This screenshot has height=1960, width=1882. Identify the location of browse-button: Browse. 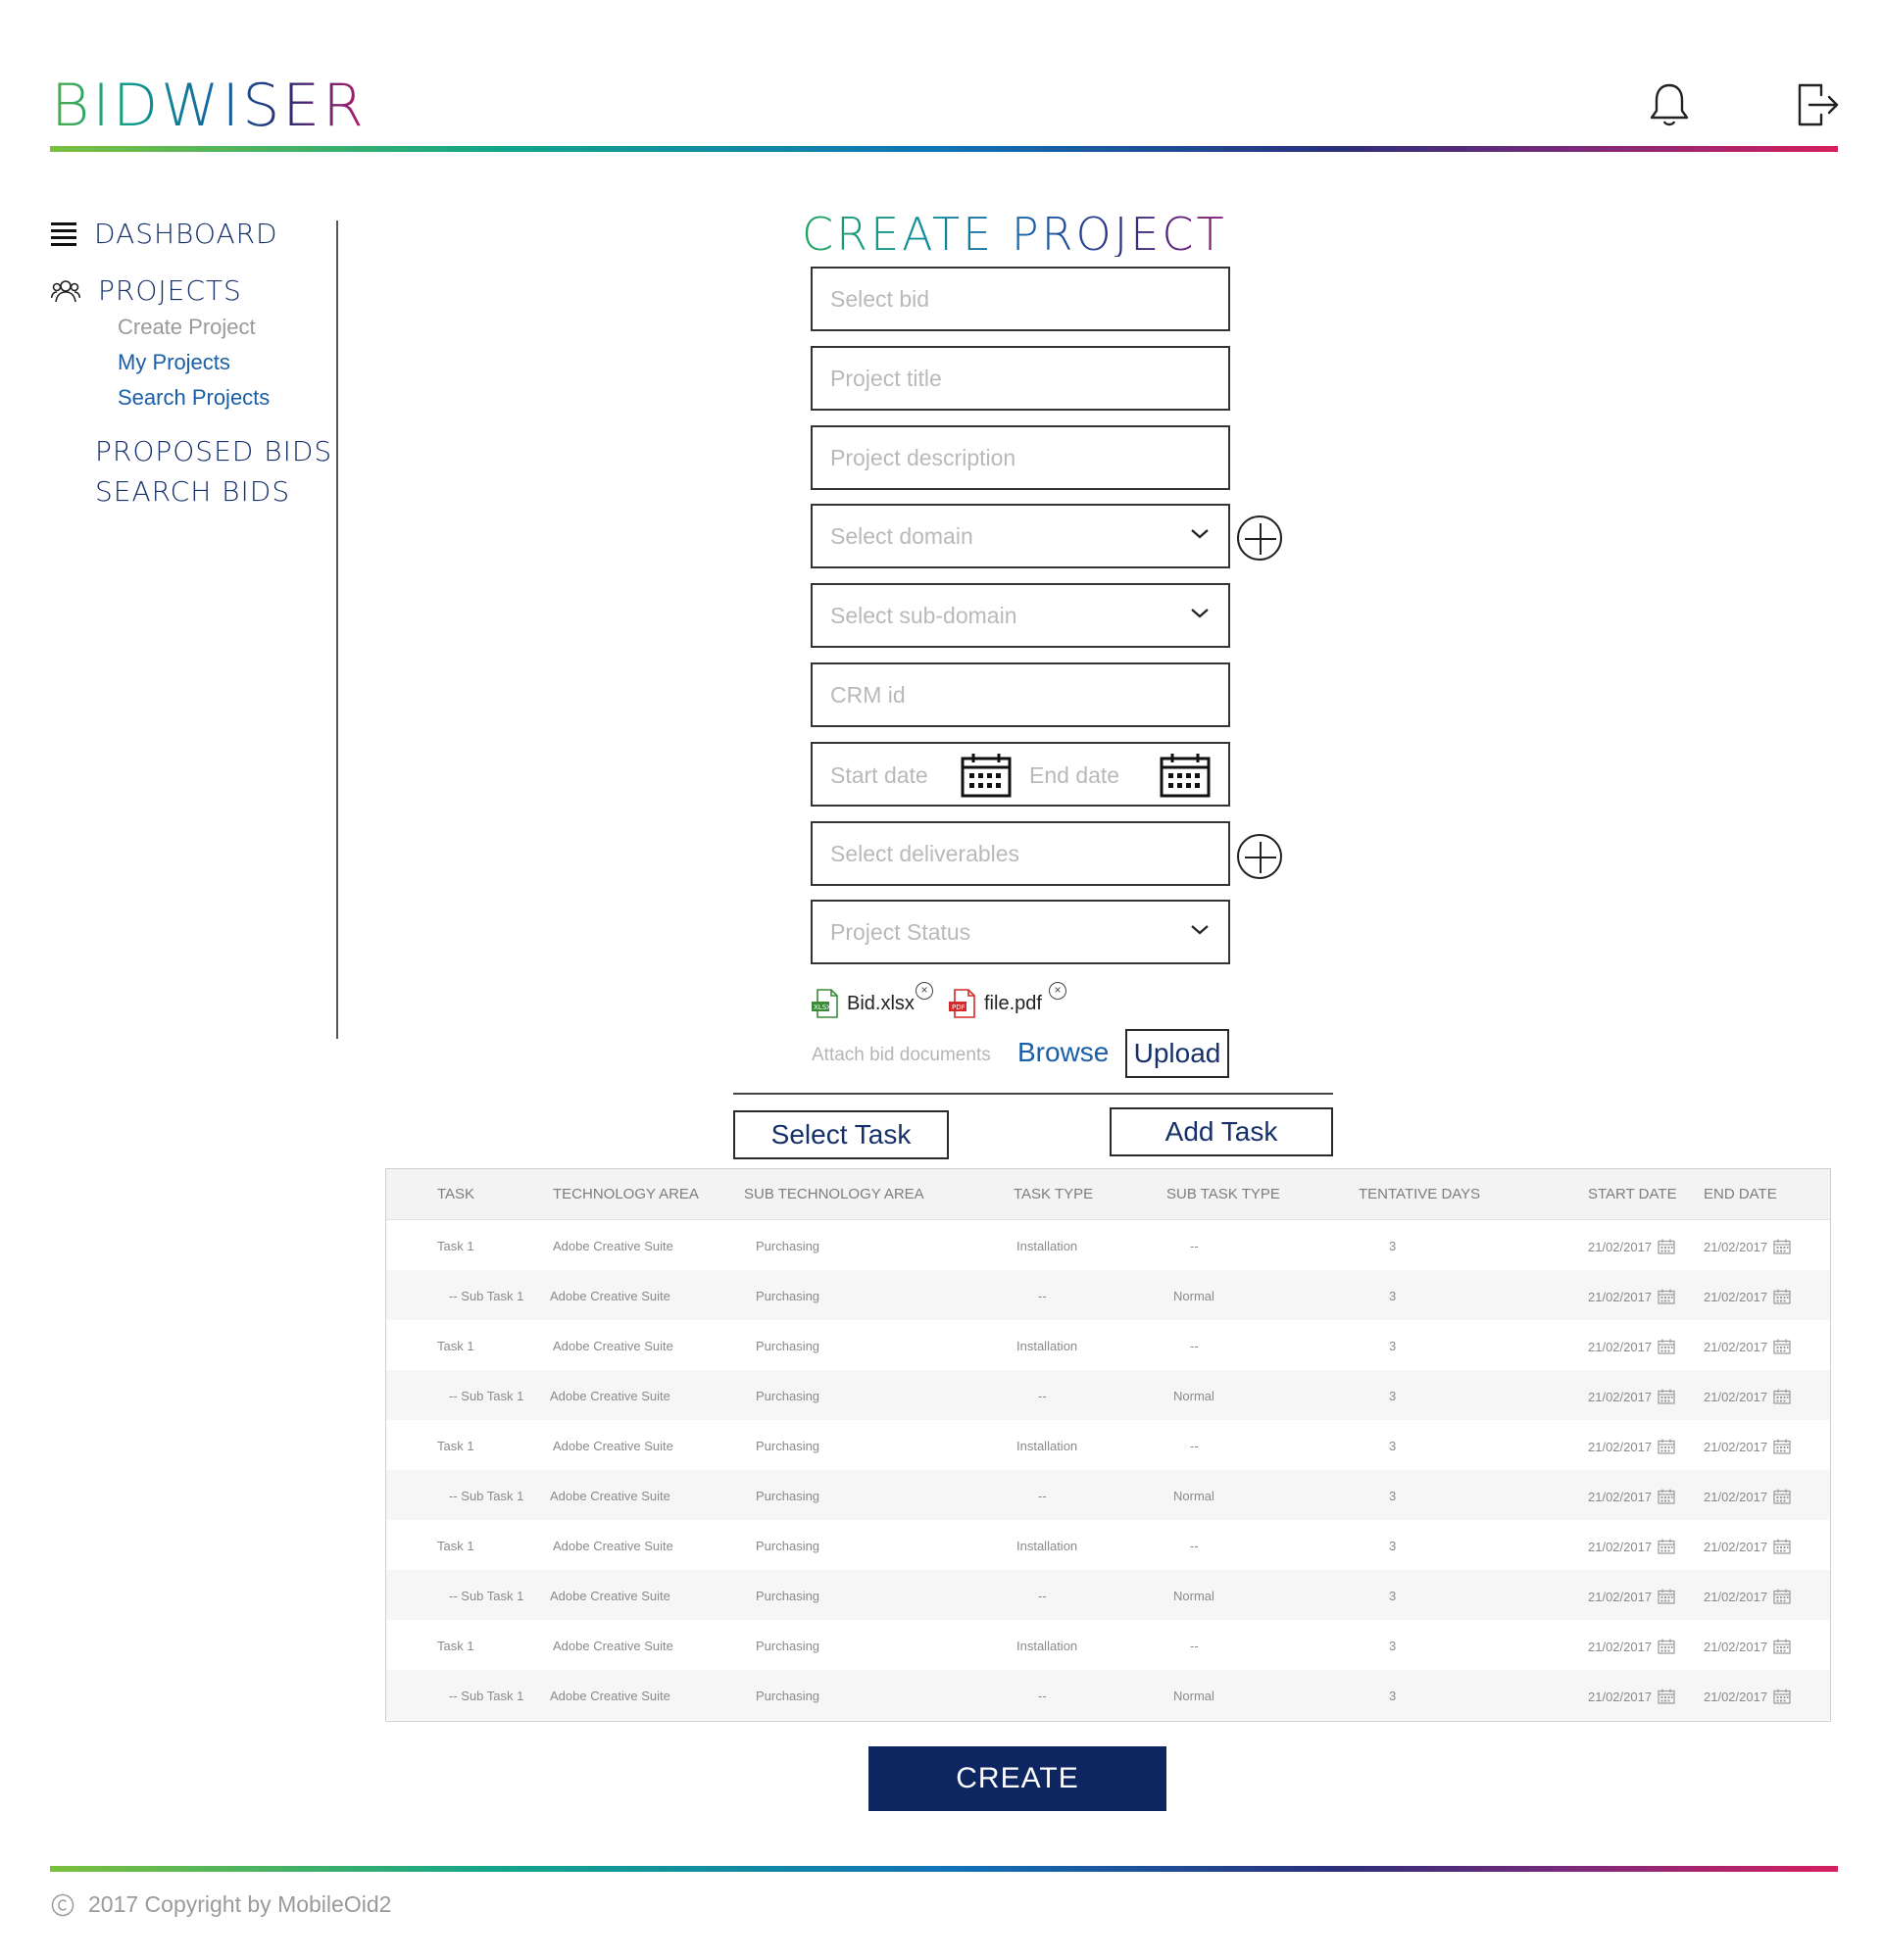
(1063, 1052).